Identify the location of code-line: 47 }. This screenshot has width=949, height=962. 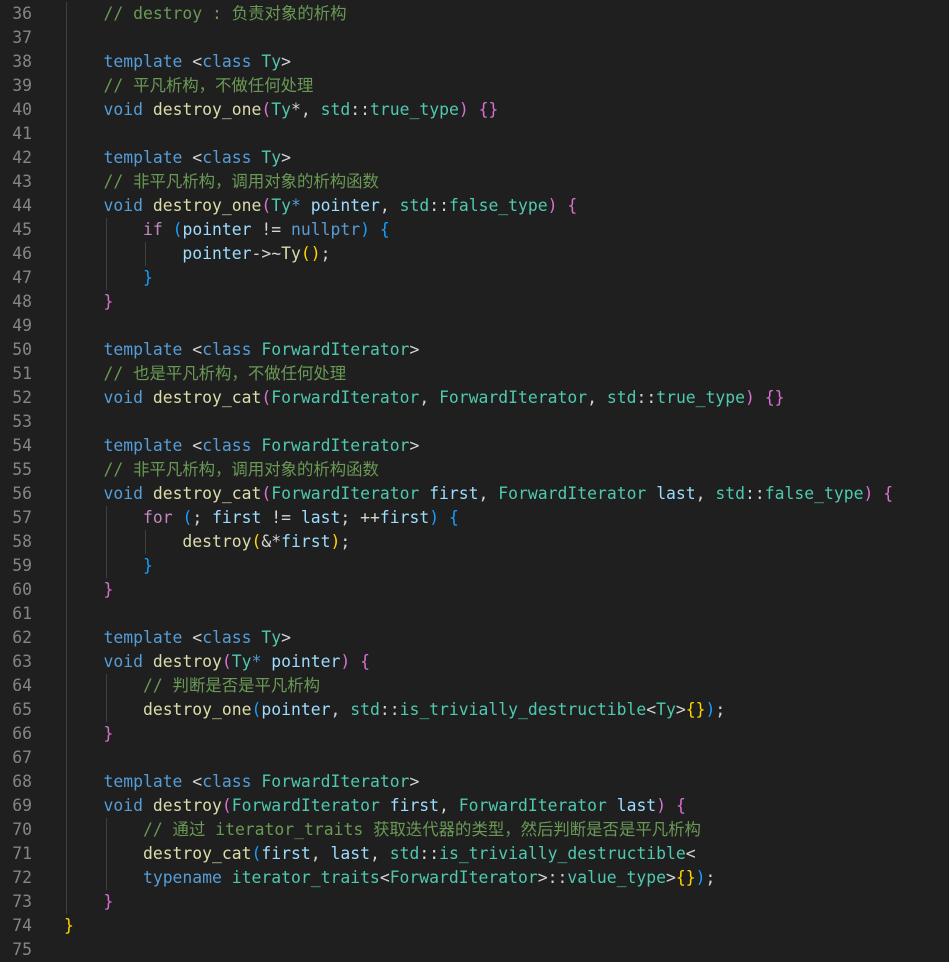
(474, 278).